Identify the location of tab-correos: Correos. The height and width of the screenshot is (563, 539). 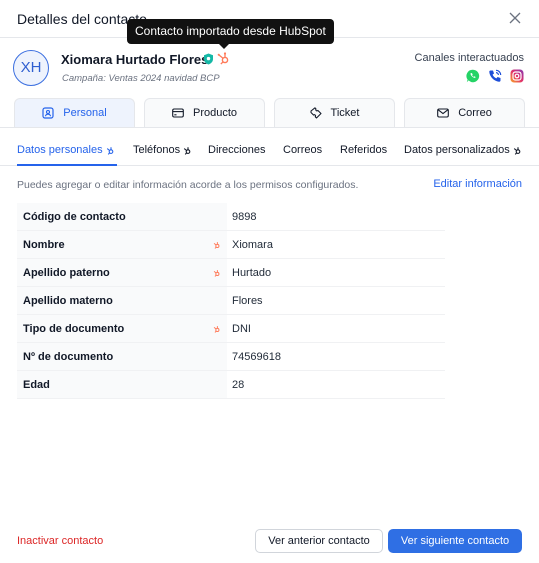
(311, 150).